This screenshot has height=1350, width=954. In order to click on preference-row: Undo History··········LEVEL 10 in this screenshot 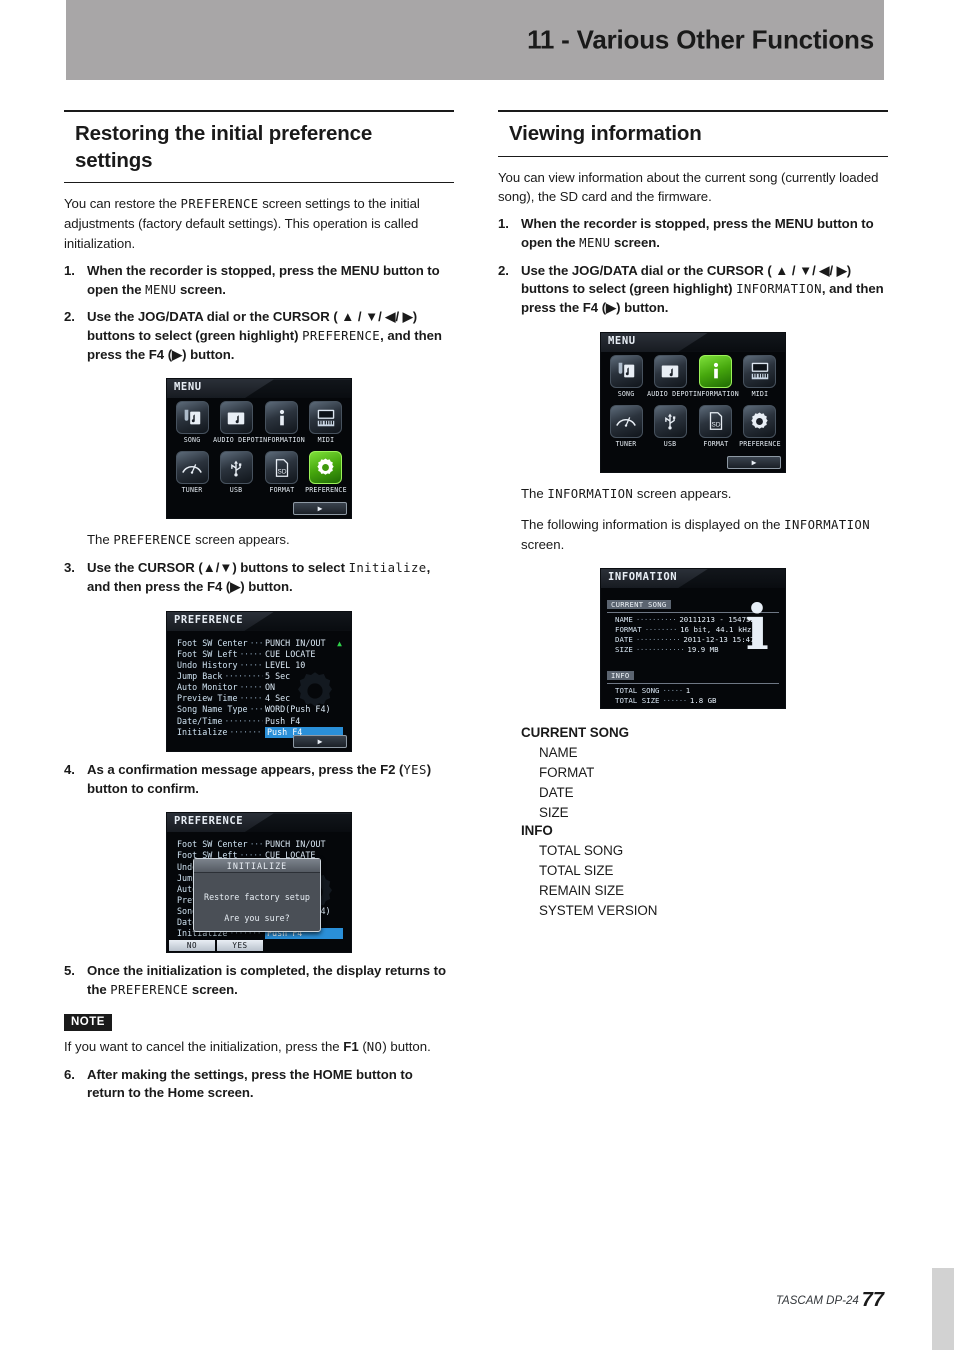, I will do `click(260, 665)`.